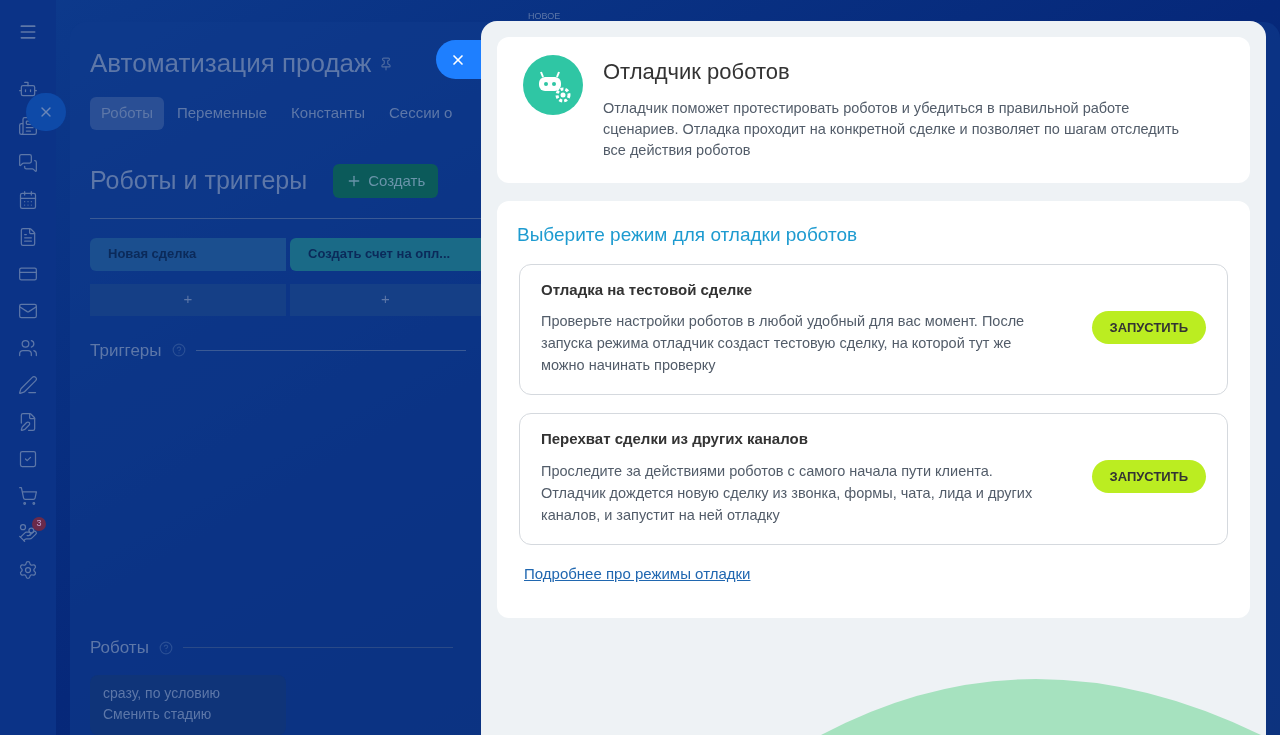 The image size is (1280, 735). Describe the element at coordinates (28, 32) in the screenshot. I see `menu-icon` at that location.